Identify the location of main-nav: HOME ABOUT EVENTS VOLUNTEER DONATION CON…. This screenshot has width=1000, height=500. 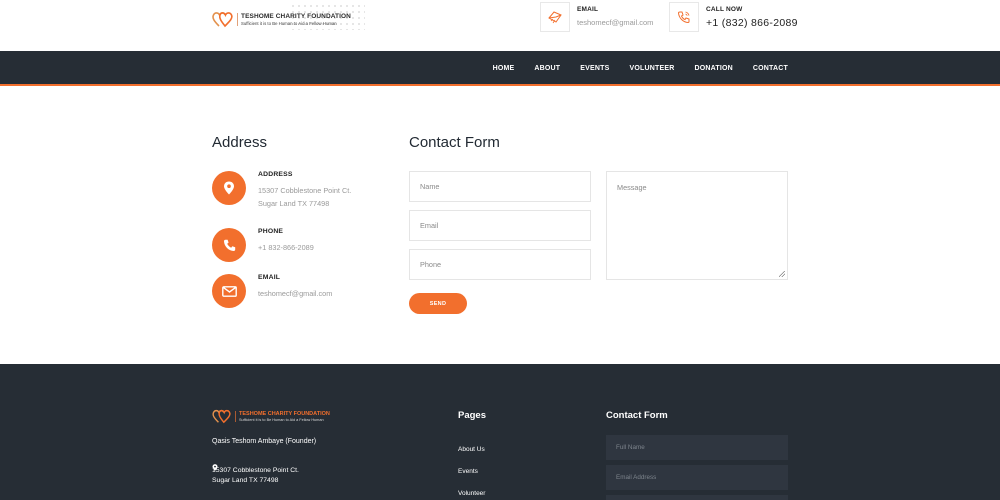
(500, 68).